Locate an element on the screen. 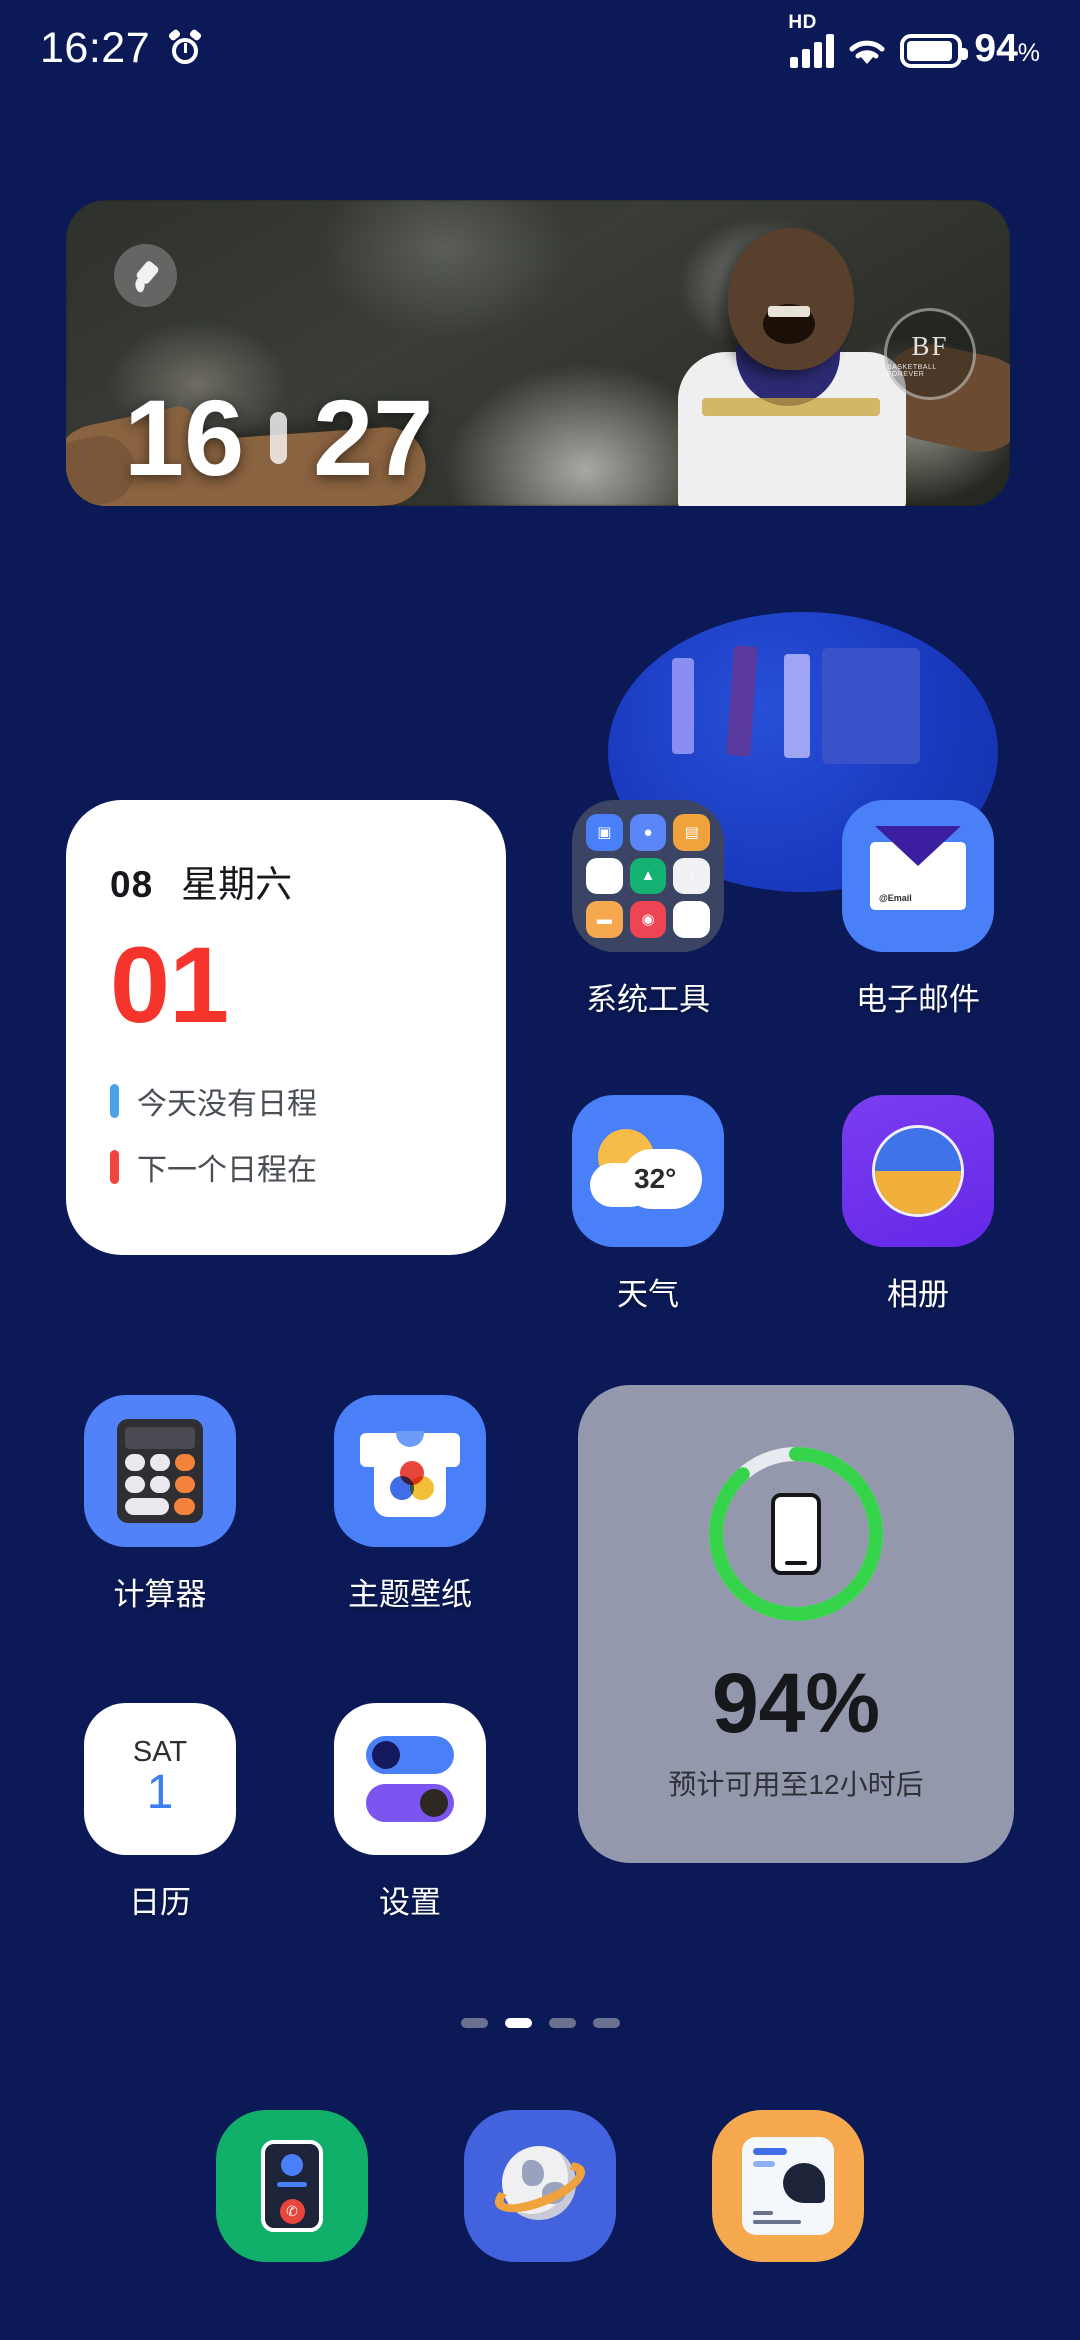  app-email: @Email 电子邮件 is located at coordinates (918, 909).